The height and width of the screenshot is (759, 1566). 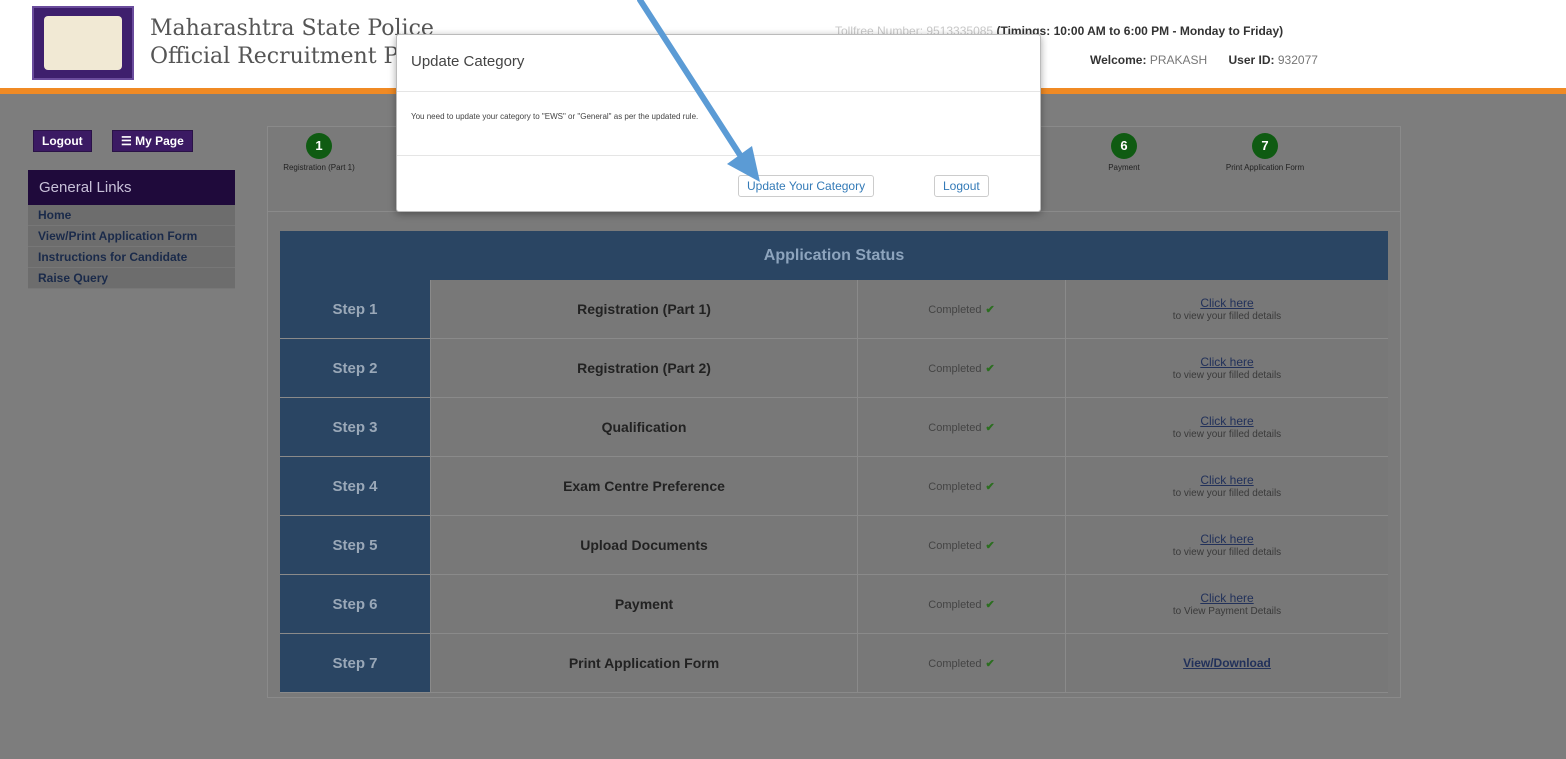 What do you see at coordinates (644, 663) in the screenshot?
I see `step-name: Print Application Form` at bounding box center [644, 663].